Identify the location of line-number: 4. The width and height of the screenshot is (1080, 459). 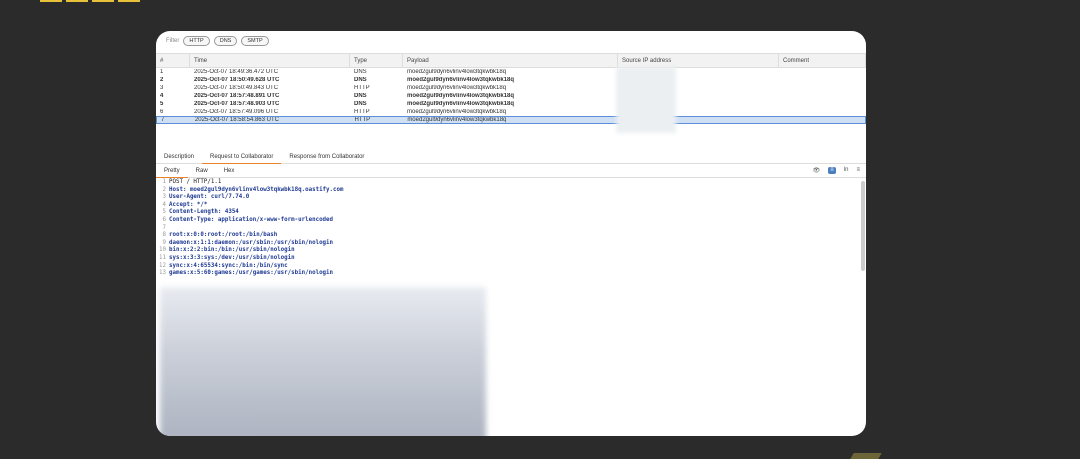
(164, 204).